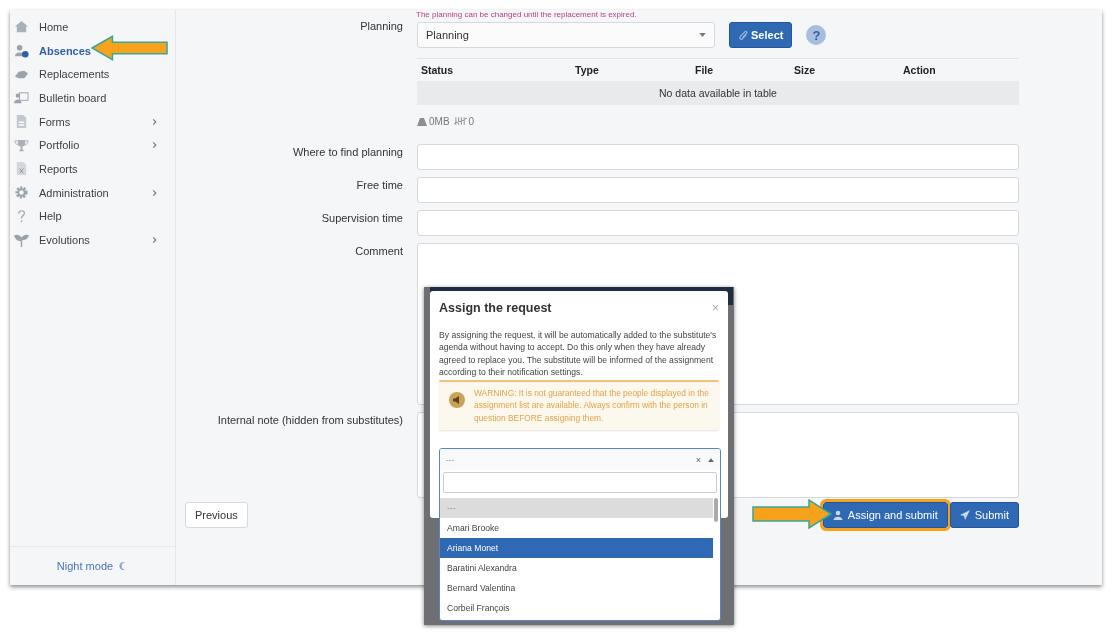 Image resolution: width=1119 pixels, height=635 pixels. I want to click on warning-text: WARNING: It is not guaranteed that the people displayed in the assignment list are available. Always confirm with the person in question BEFORE assigning them., so click(592, 405).